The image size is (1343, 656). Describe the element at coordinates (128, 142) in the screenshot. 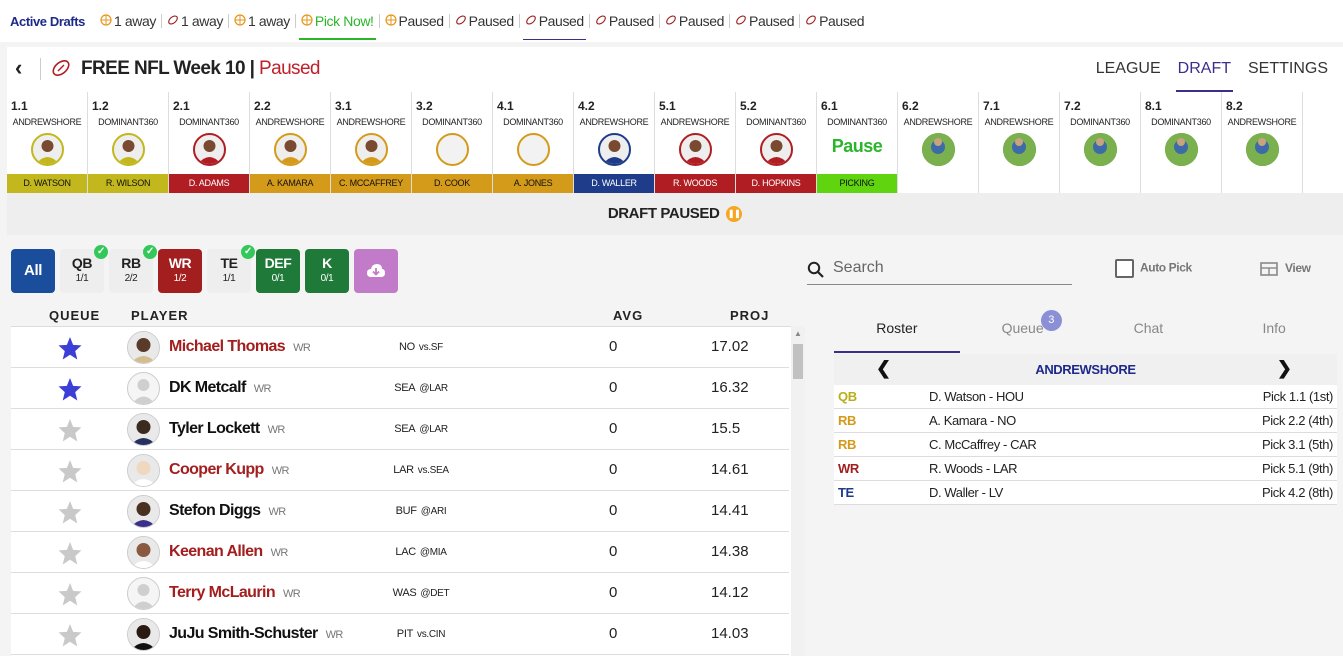

I see `draft-pick-cell: 1.2 DOMINANT360 R. WILSON` at that location.